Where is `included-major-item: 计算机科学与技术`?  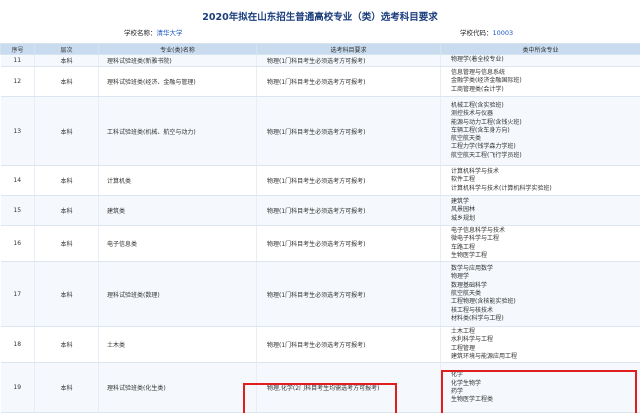 included-major-item: 计算机科学与技术 is located at coordinates (475, 172).